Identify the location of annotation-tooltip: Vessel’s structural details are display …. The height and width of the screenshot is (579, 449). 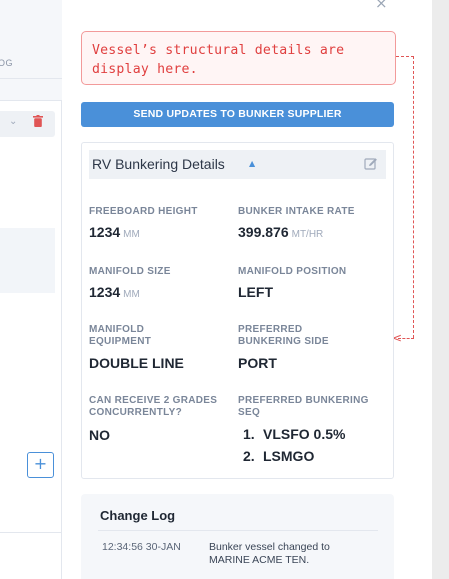
(238, 58).